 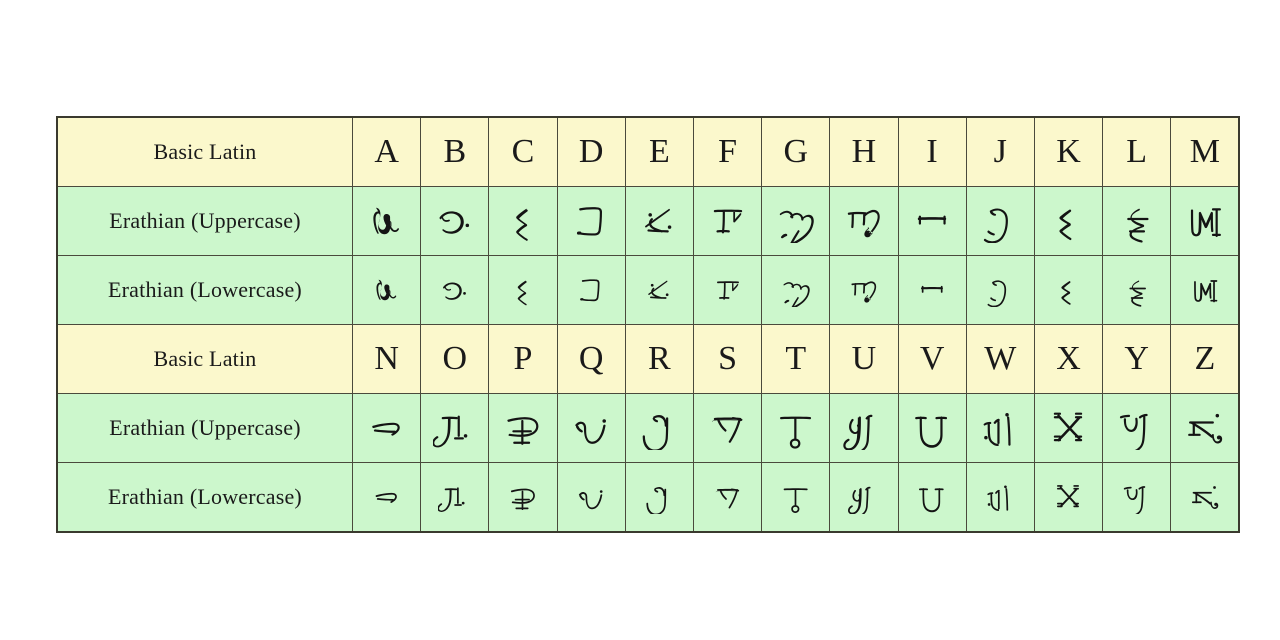 I want to click on erathian-n-icon, so click(x=386, y=497).